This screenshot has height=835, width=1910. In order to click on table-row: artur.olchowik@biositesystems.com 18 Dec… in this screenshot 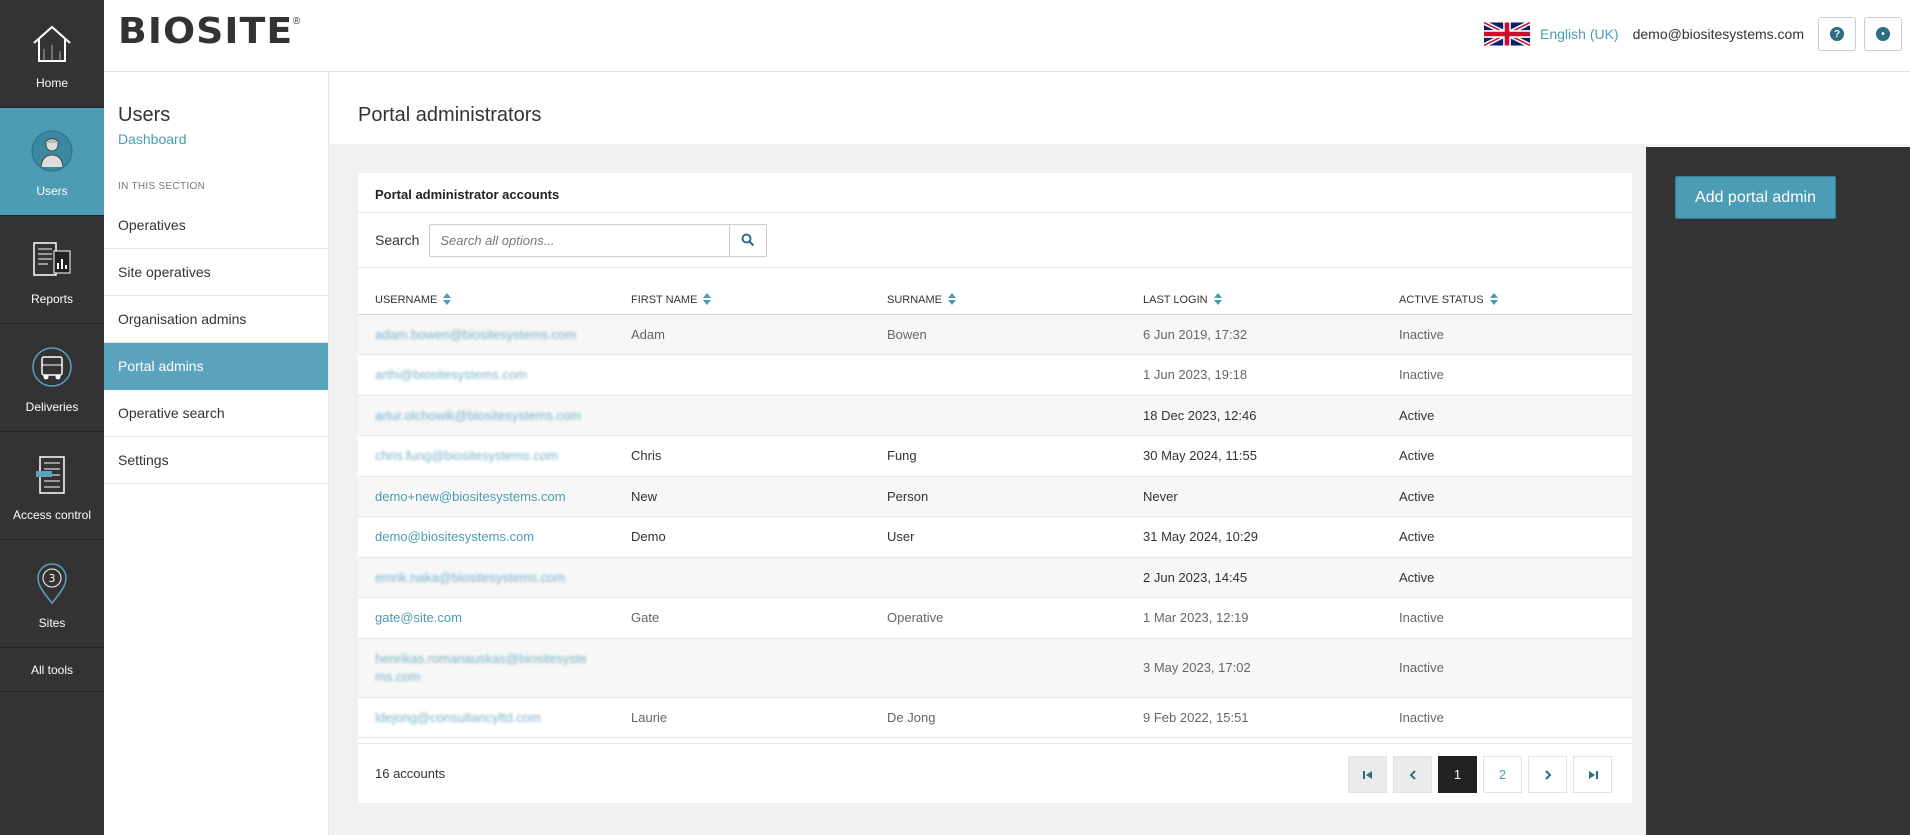, I will do `click(995, 415)`.